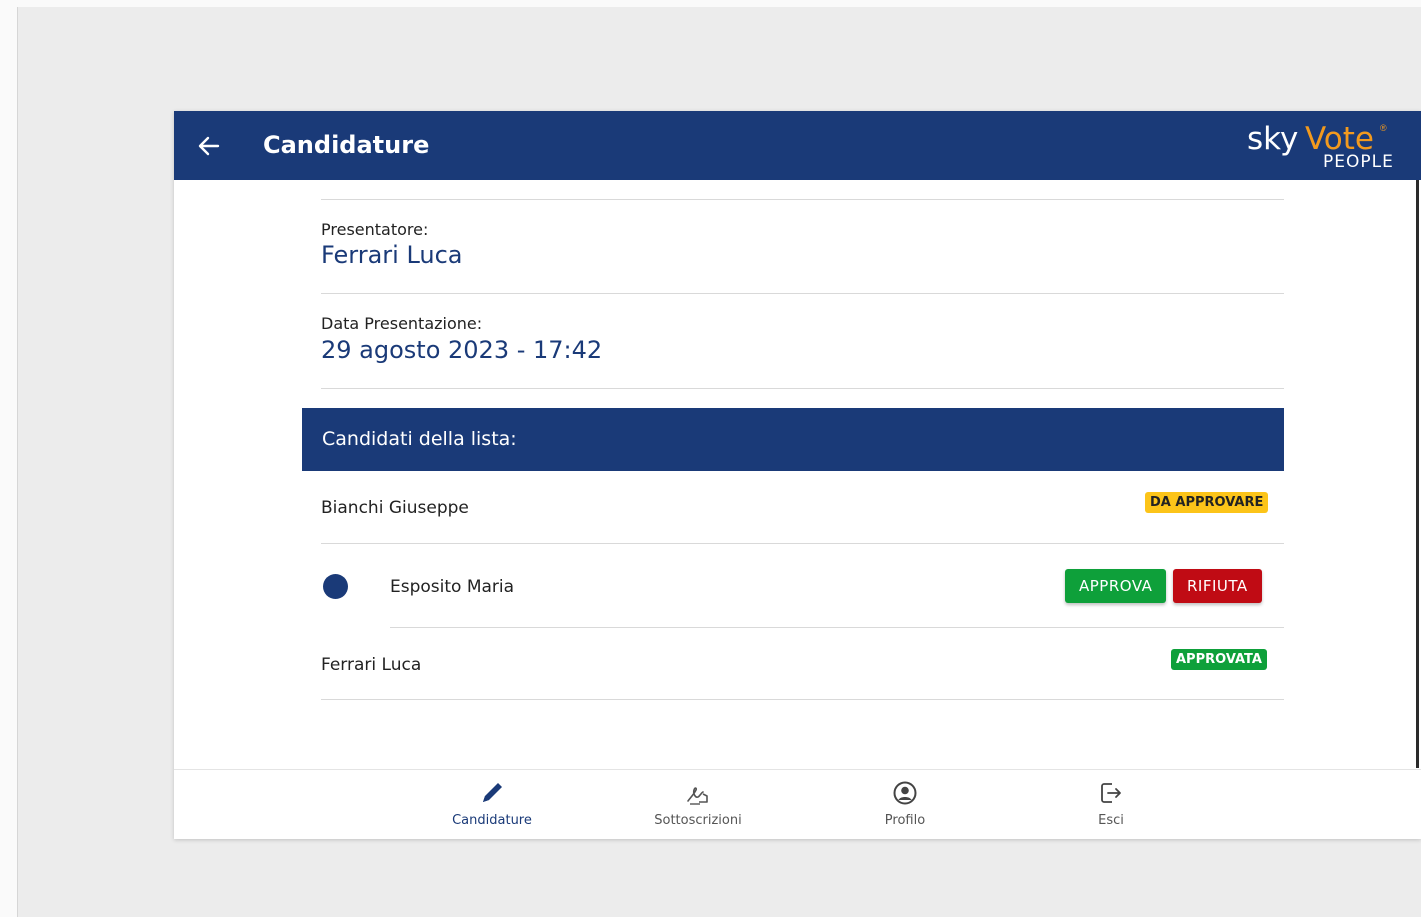 The height and width of the screenshot is (917, 1421). I want to click on nav-item-profilo: Profilo, so click(905, 804).